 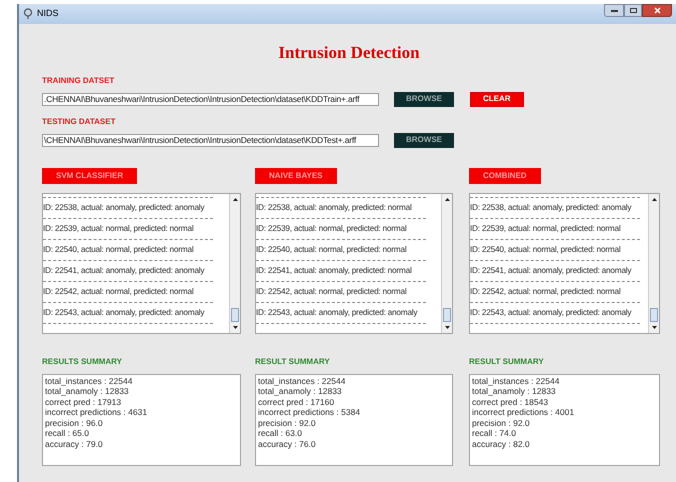 I want to click on result-row-text: ID: 22538, actual: anomaly, predicted: normal, so click(x=334, y=207).